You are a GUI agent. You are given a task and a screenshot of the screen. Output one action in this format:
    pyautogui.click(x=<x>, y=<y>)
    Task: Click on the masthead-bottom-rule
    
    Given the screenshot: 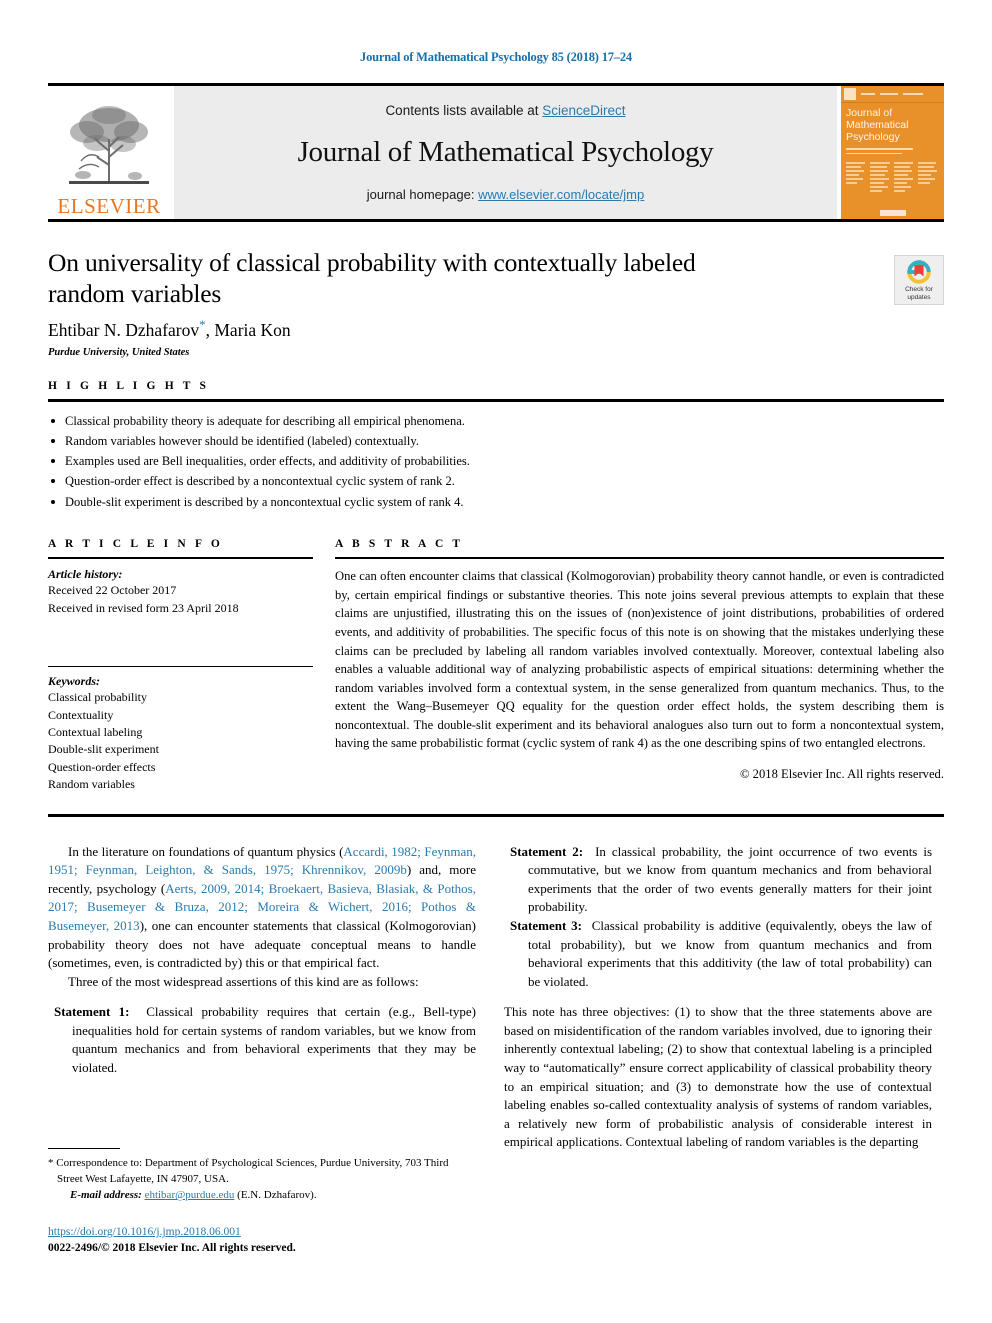 What is the action you would take?
    pyautogui.click(x=496, y=220)
    